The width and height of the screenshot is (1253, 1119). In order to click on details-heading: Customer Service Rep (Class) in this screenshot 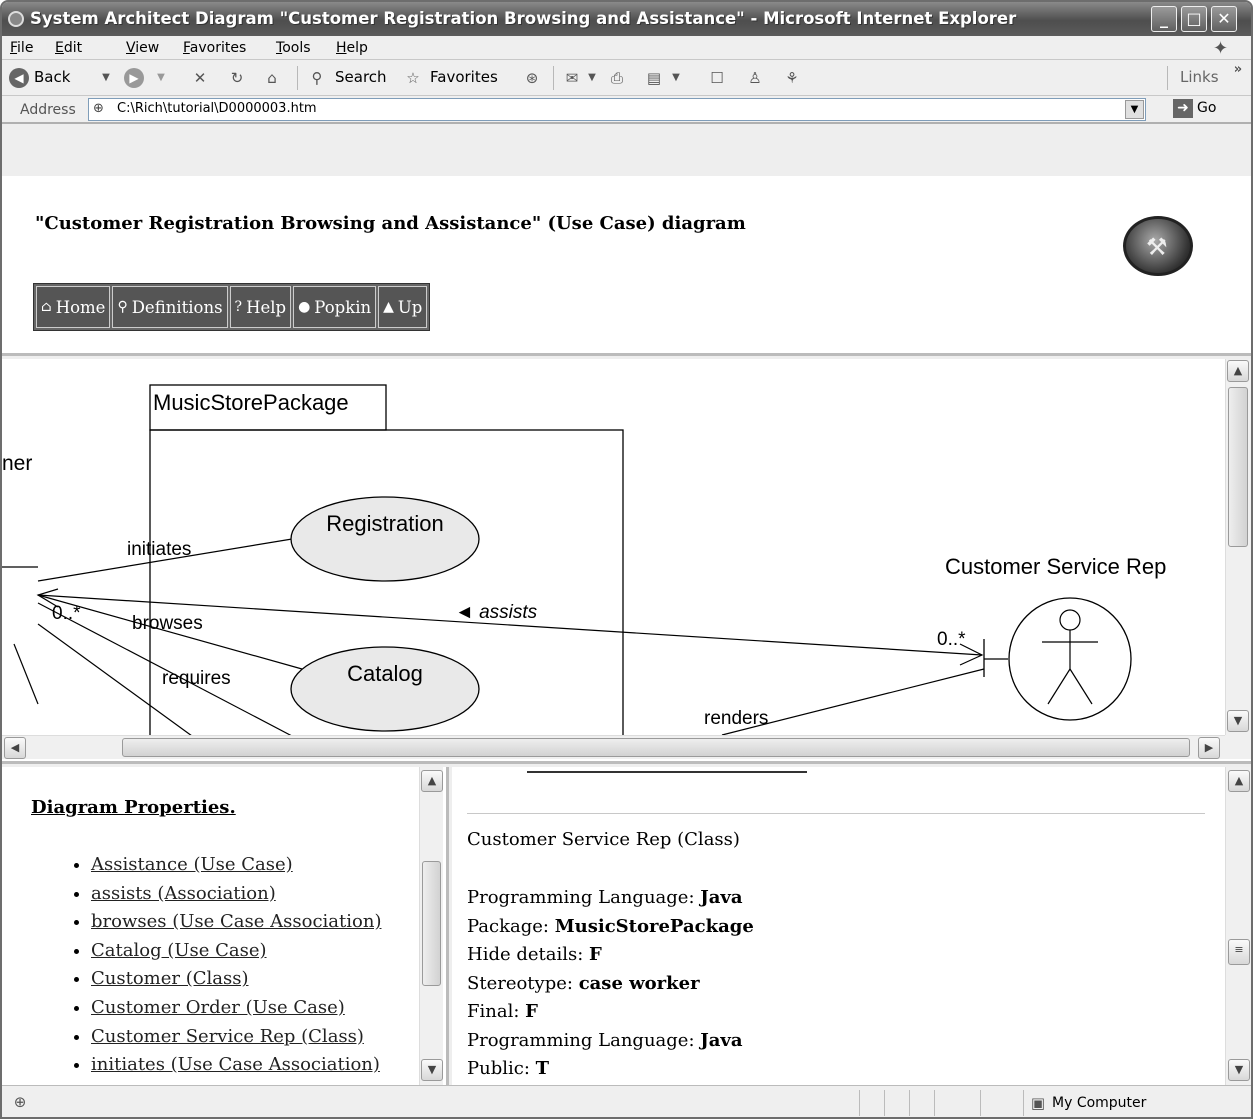, I will do `click(603, 839)`.